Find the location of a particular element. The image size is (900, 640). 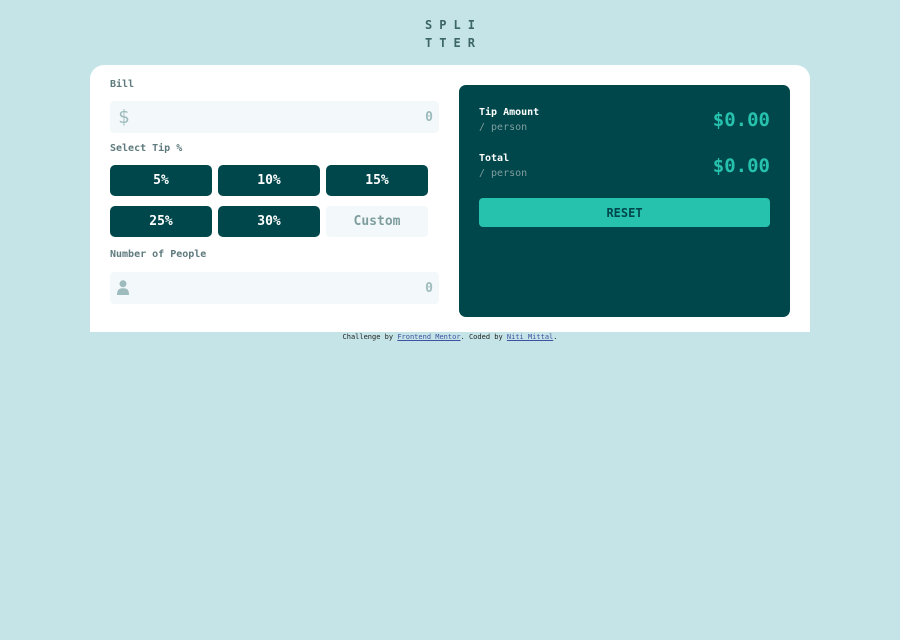

attribution-middle: . Coded by is located at coordinates (483, 337).